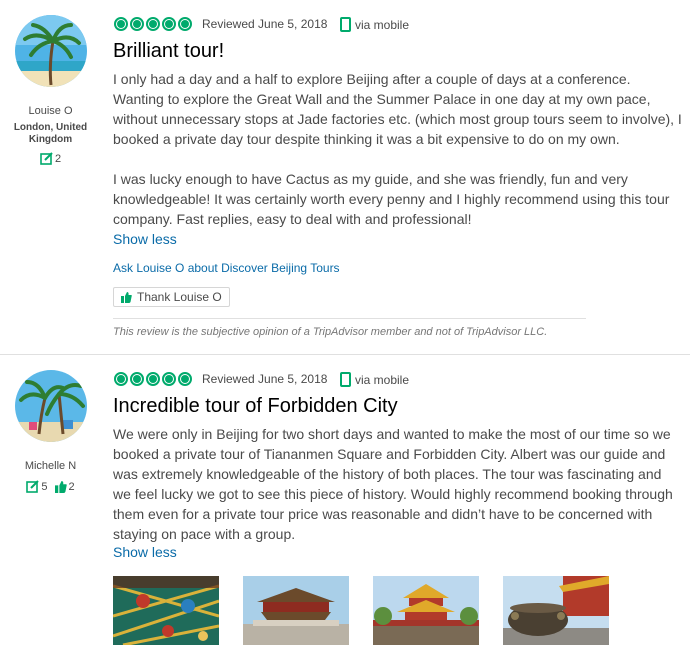 The image size is (690, 653). What do you see at coordinates (179, 297) in the screenshot?
I see `thank-button-label: Thank Louise O` at bounding box center [179, 297].